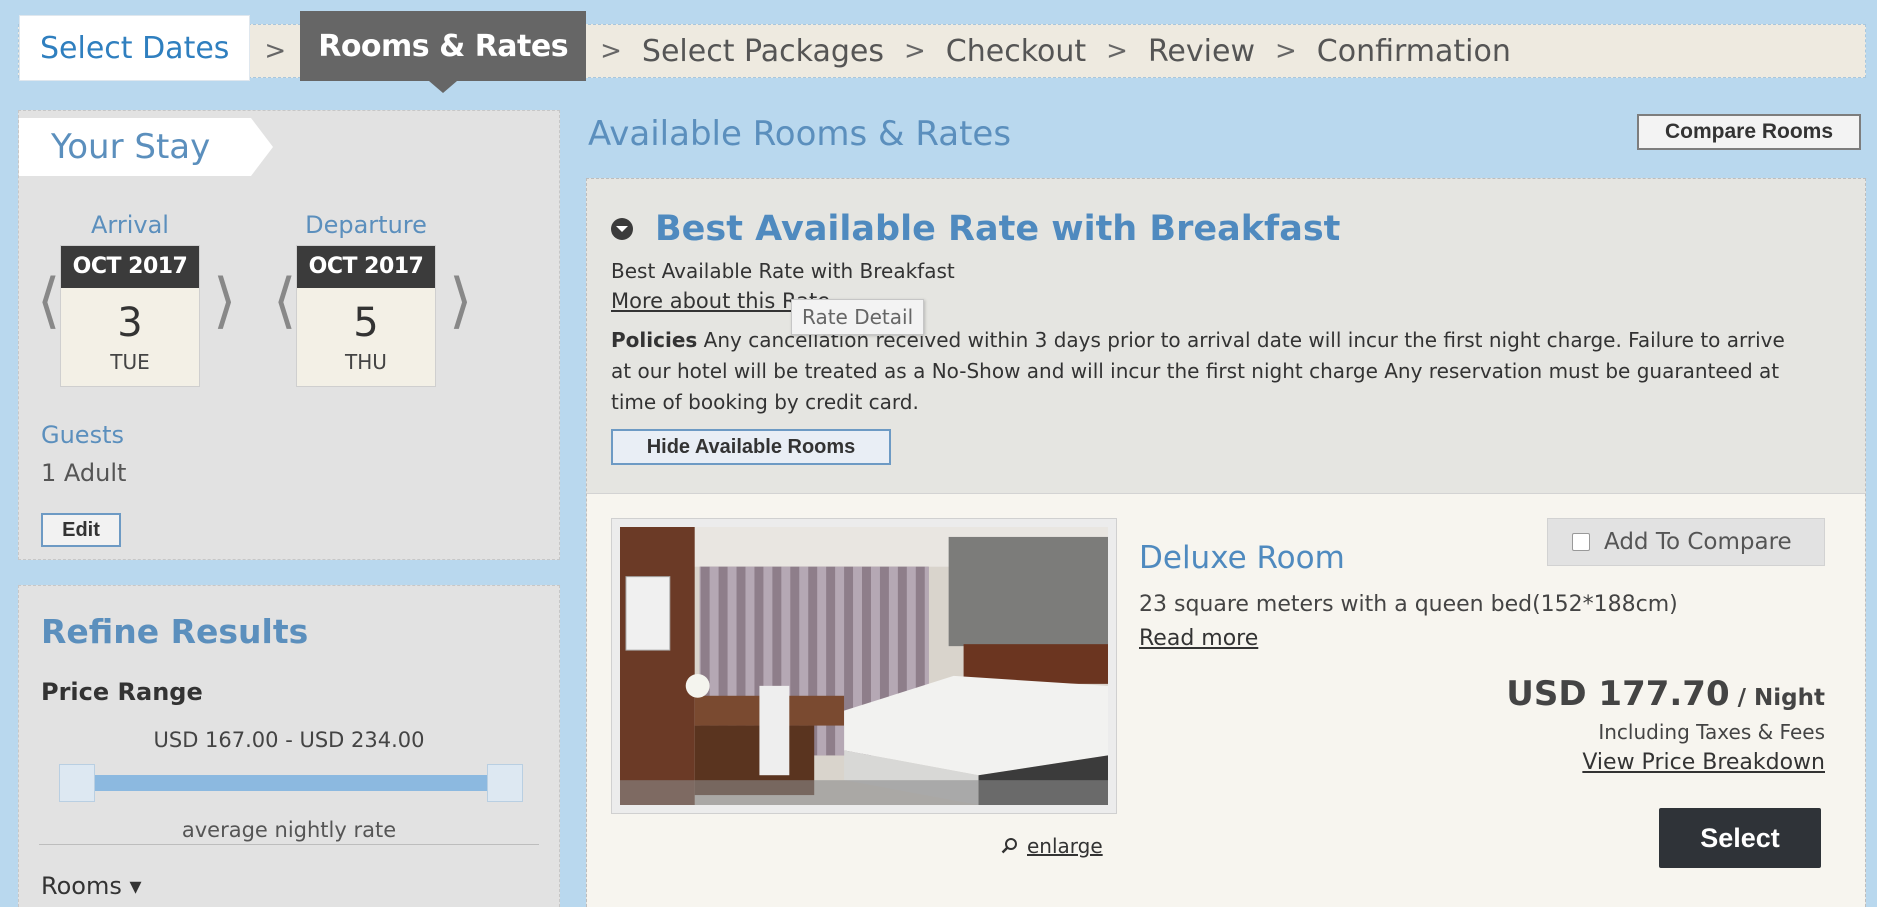 The height and width of the screenshot is (907, 1877). Describe the element at coordinates (1242, 558) in the screenshot. I see `room-name: Deluxe Room` at that location.